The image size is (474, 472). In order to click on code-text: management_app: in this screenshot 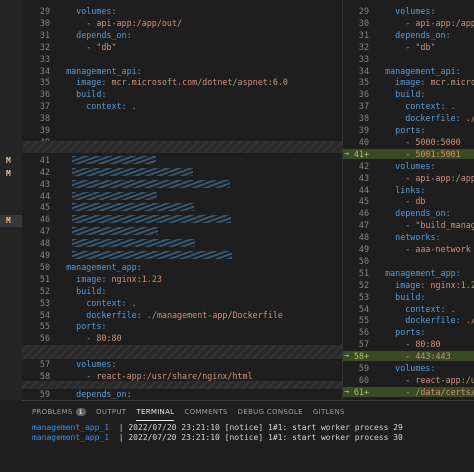, I will do `click(104, 266)`.